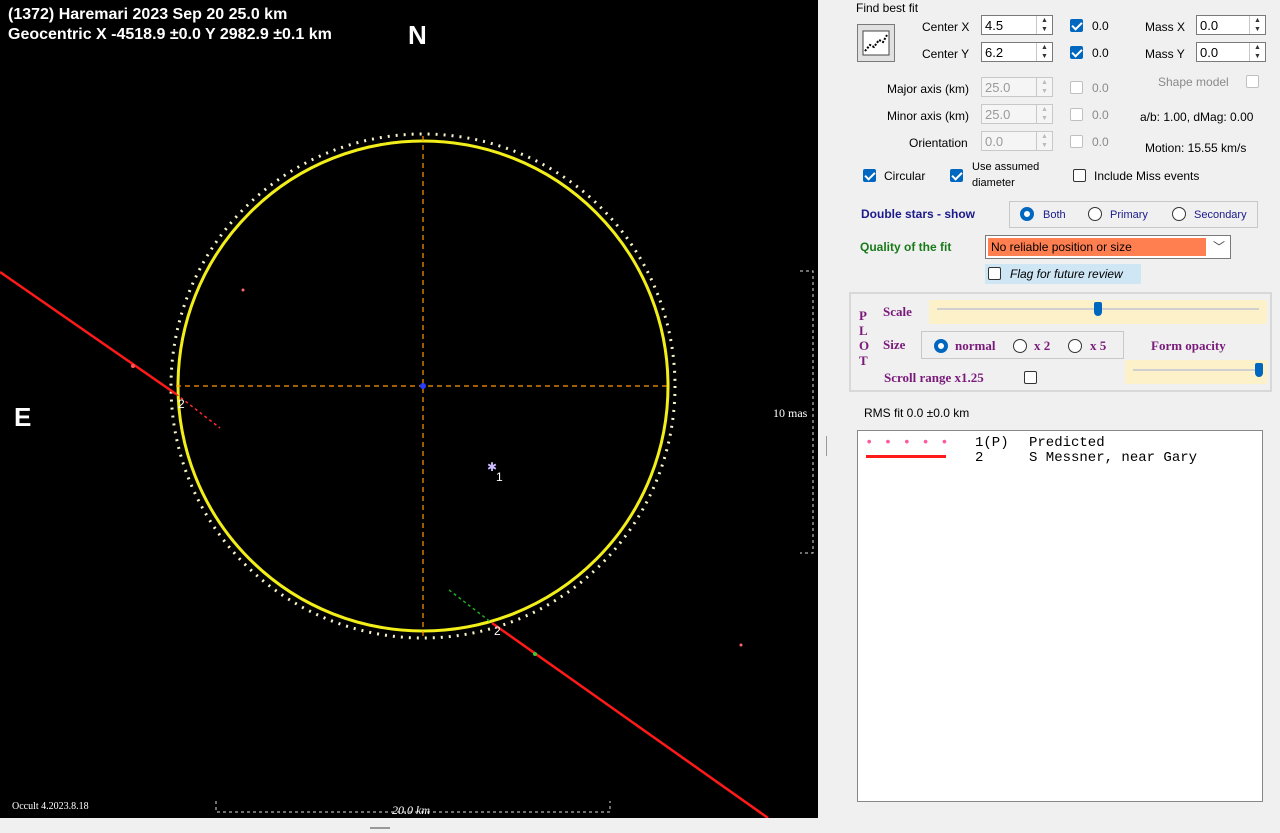  What do you see at coordinates (1147, 176) in the screenshot?
I see `include-miss-label: Include Miss events` at bounding box center [1147, 176].